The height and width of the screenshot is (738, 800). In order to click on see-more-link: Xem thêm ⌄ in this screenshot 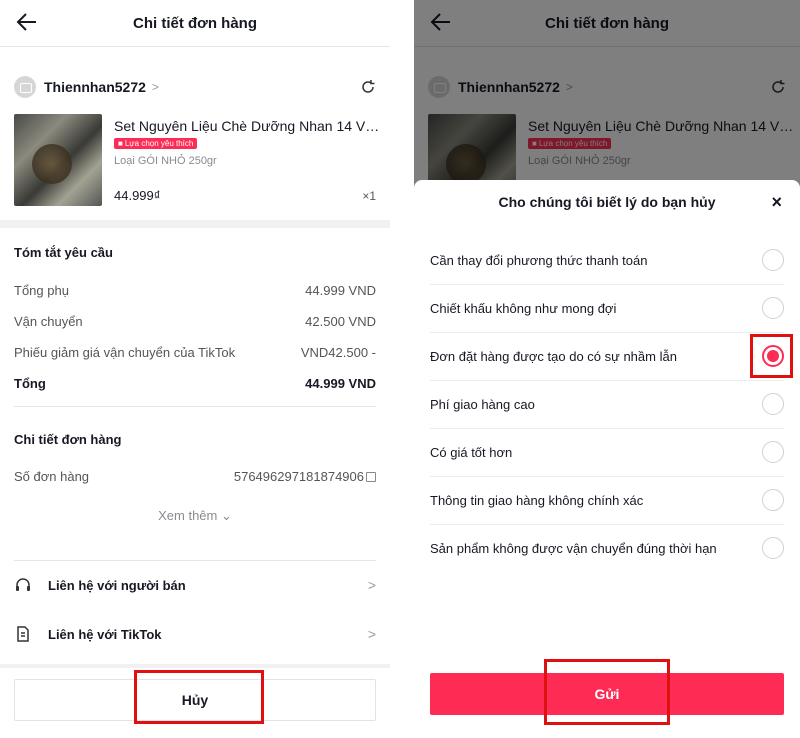, I will do `click(195, 516)`.